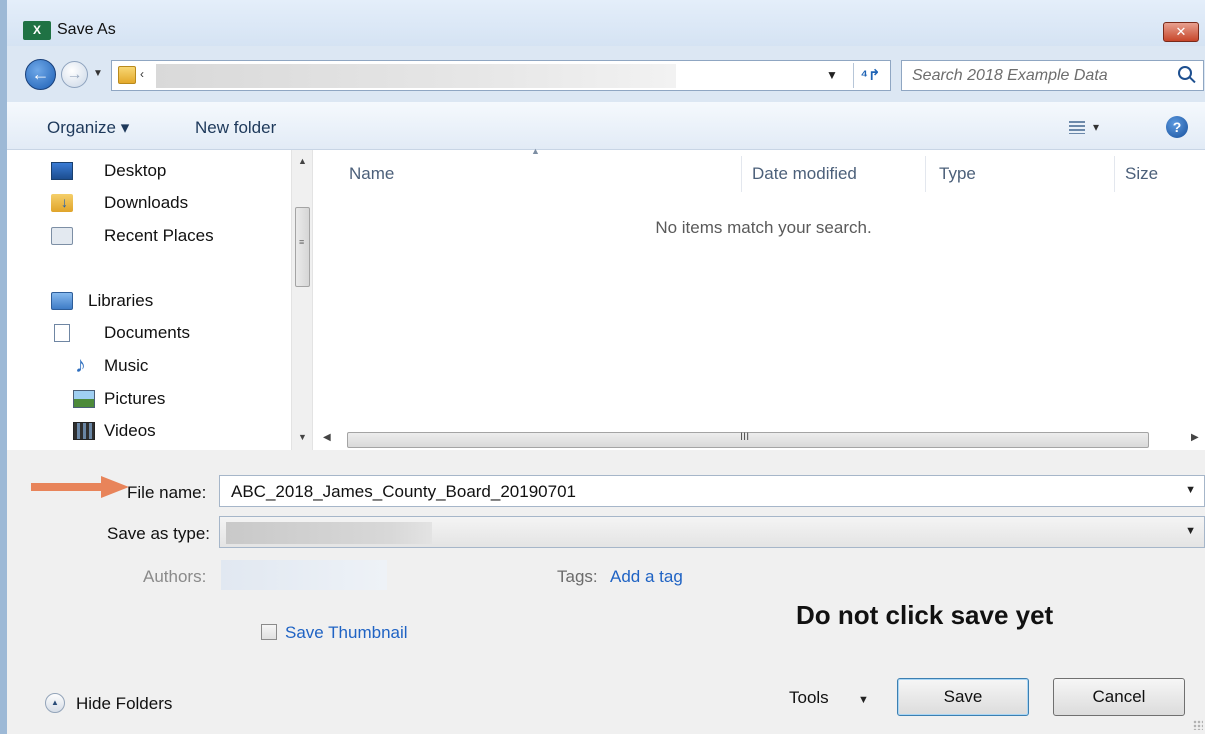  I want to click on pictures-icon, so click(84, 399).